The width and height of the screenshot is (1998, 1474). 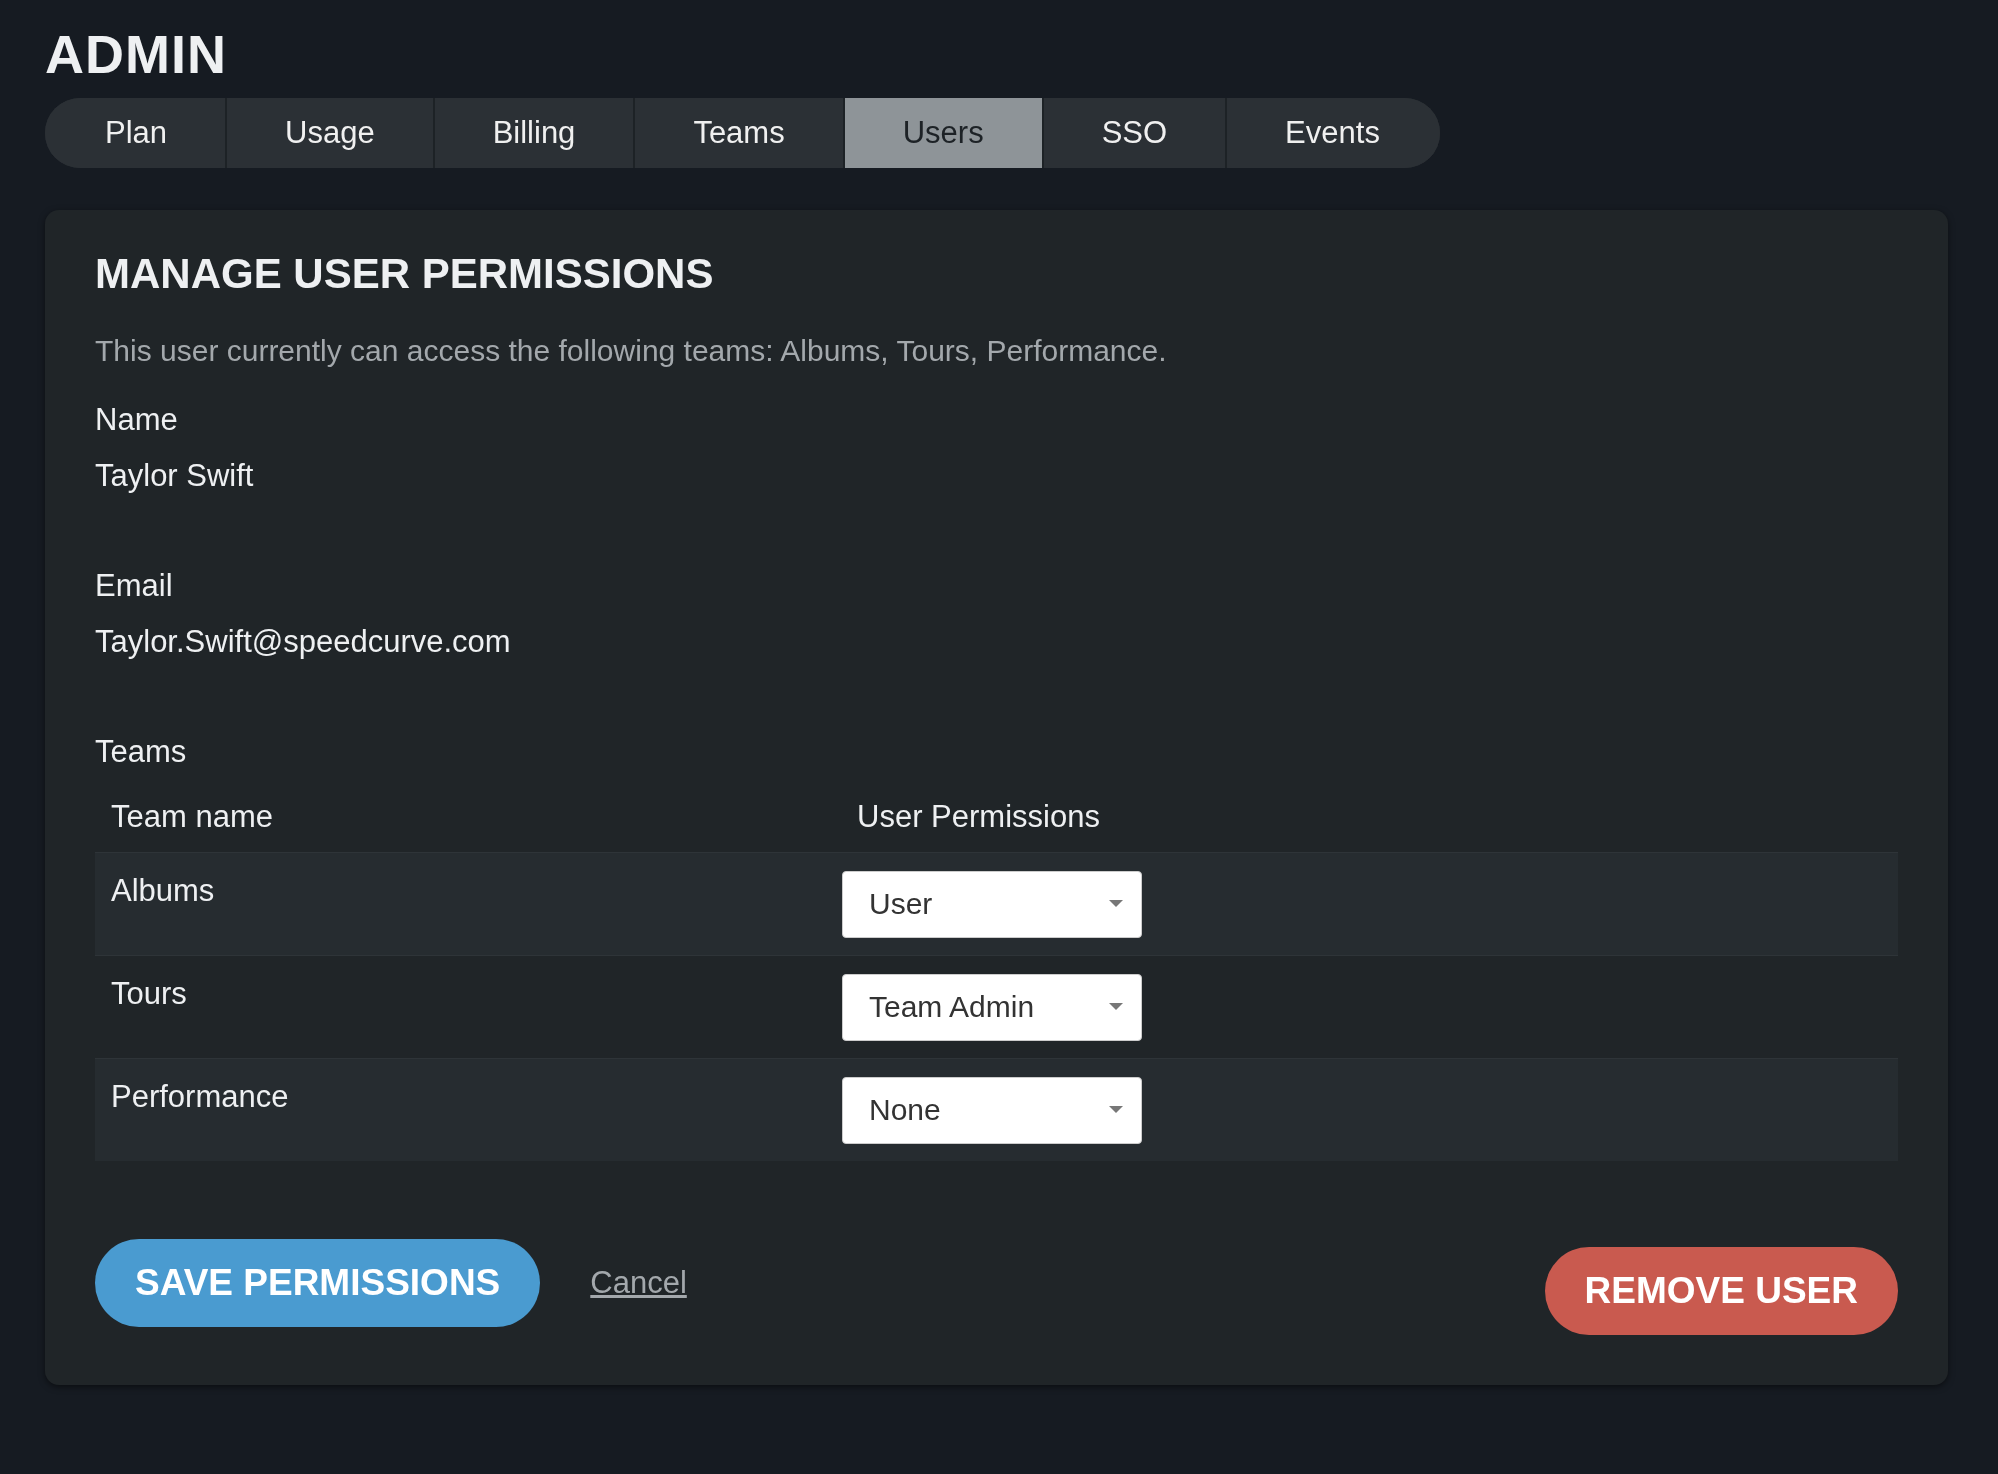 What do you see at coordinates (175, 476) in the screenshot?
I see `field-value: Taylor Swift` at bounding box center [175, 476].